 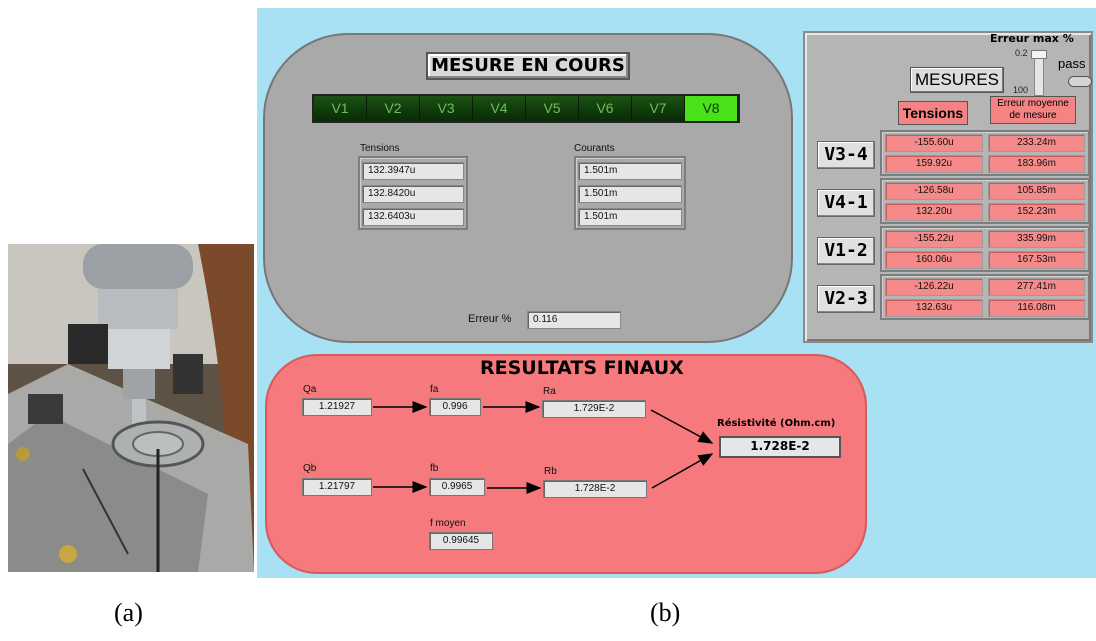 What do you see at coordinates (665, 612) in the screenshot?
I see `caption-b: (b)` at bounding box center [665, 612].